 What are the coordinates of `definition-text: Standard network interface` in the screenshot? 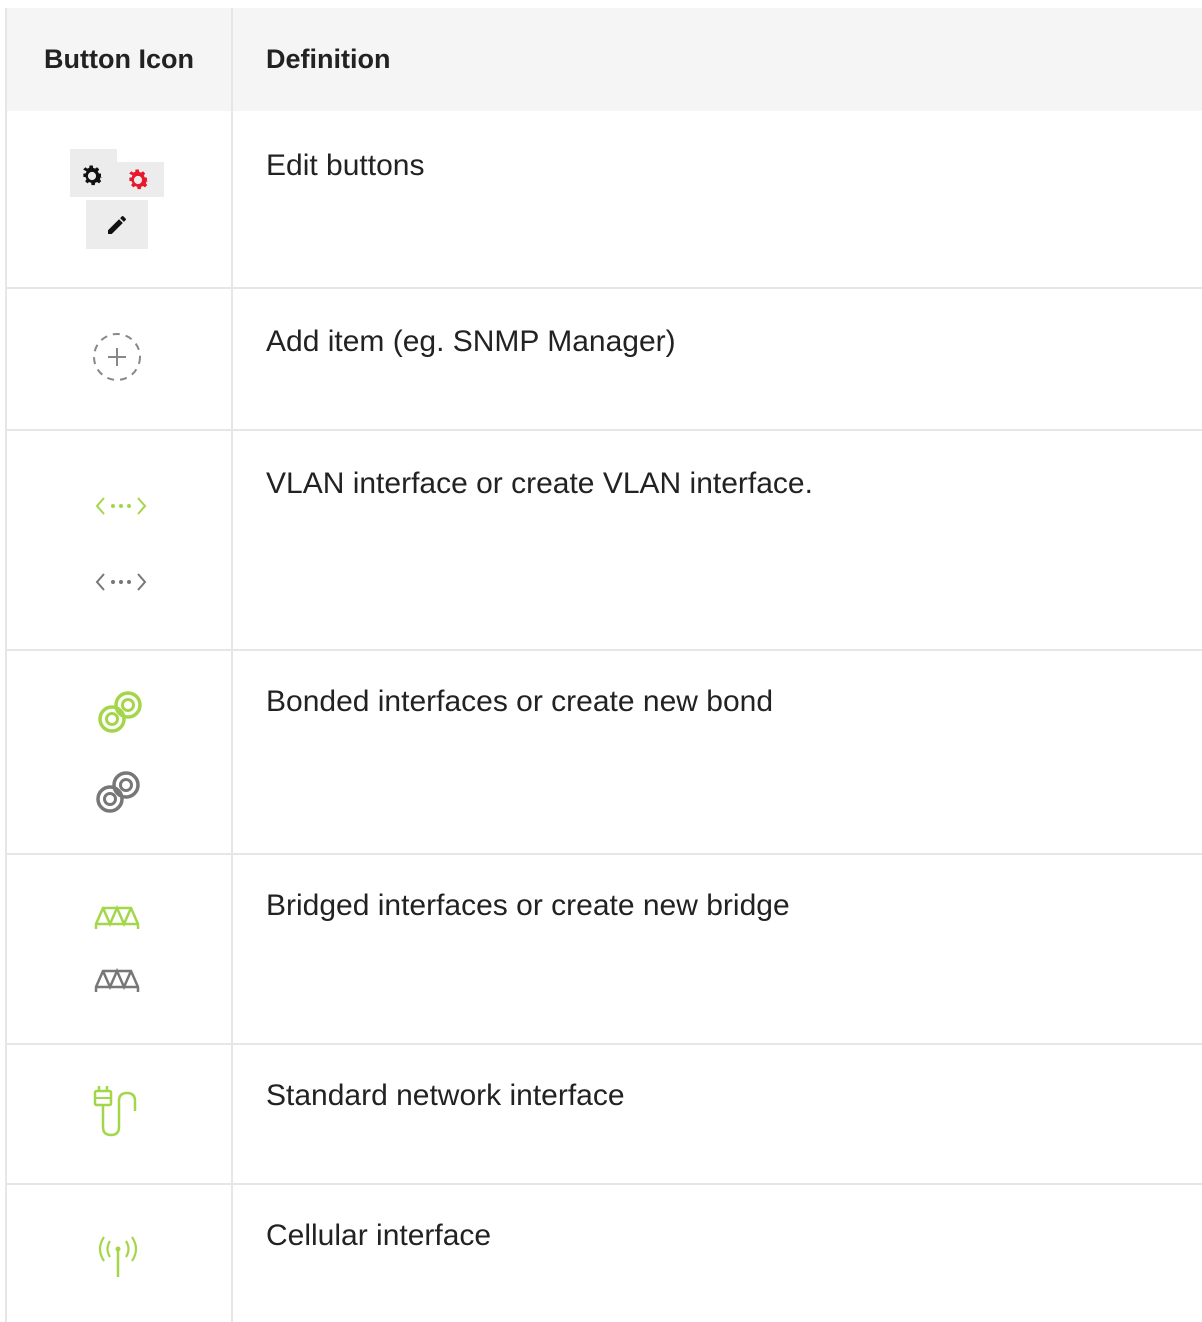 It's located at (445, 1095).